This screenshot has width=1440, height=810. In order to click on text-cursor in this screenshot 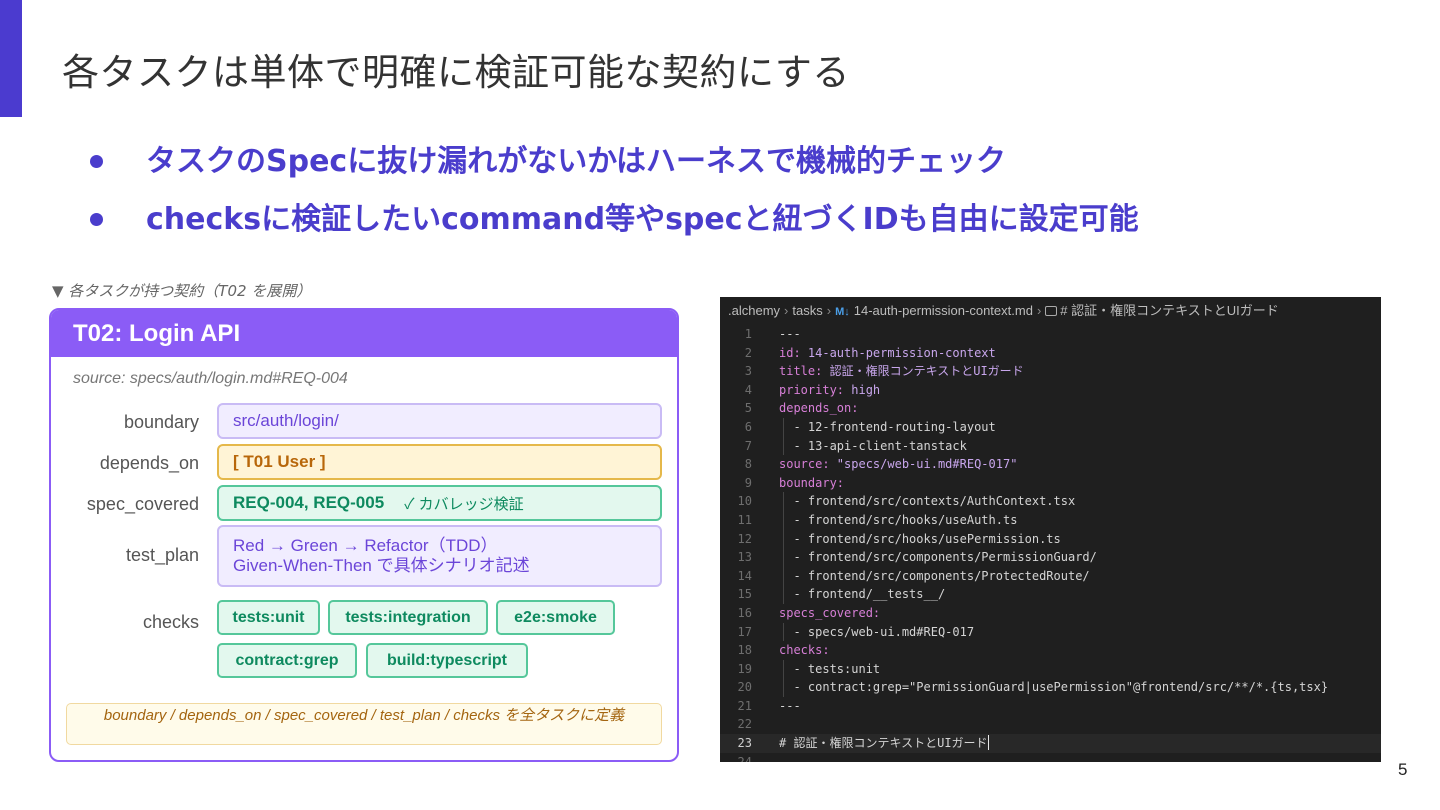, I will do `click(988, 743)`.